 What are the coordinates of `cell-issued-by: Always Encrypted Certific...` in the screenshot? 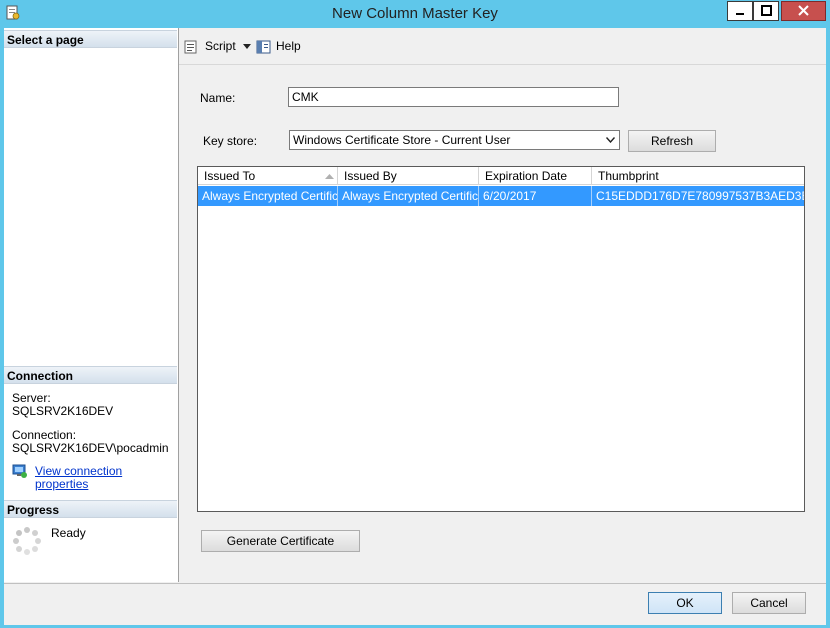 It's located at (408, 196).